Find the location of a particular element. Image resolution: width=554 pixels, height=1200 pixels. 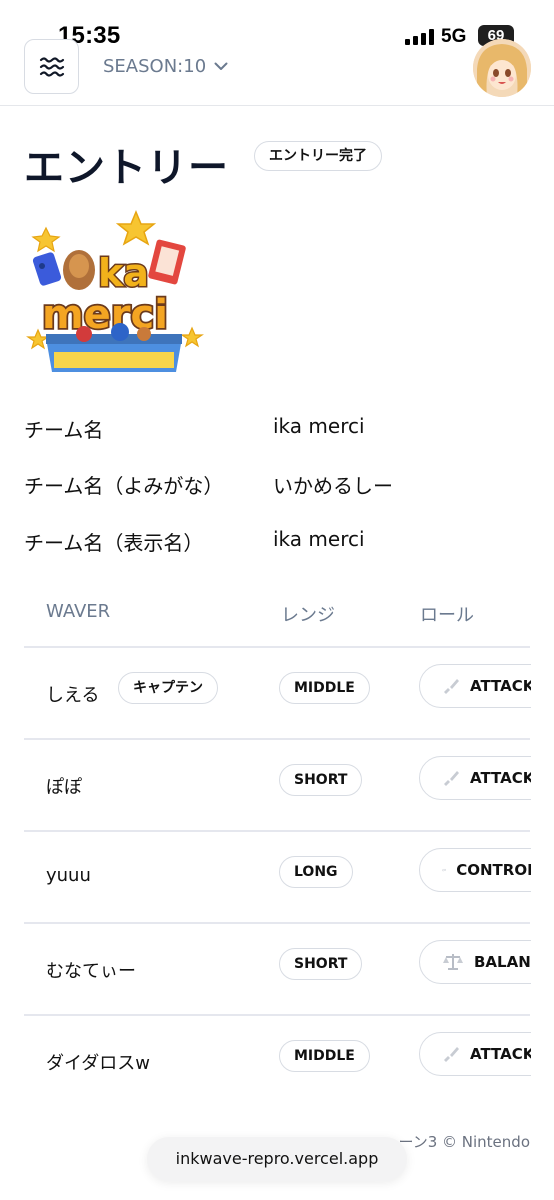

avatar-image is located at coordinates (502, 68).